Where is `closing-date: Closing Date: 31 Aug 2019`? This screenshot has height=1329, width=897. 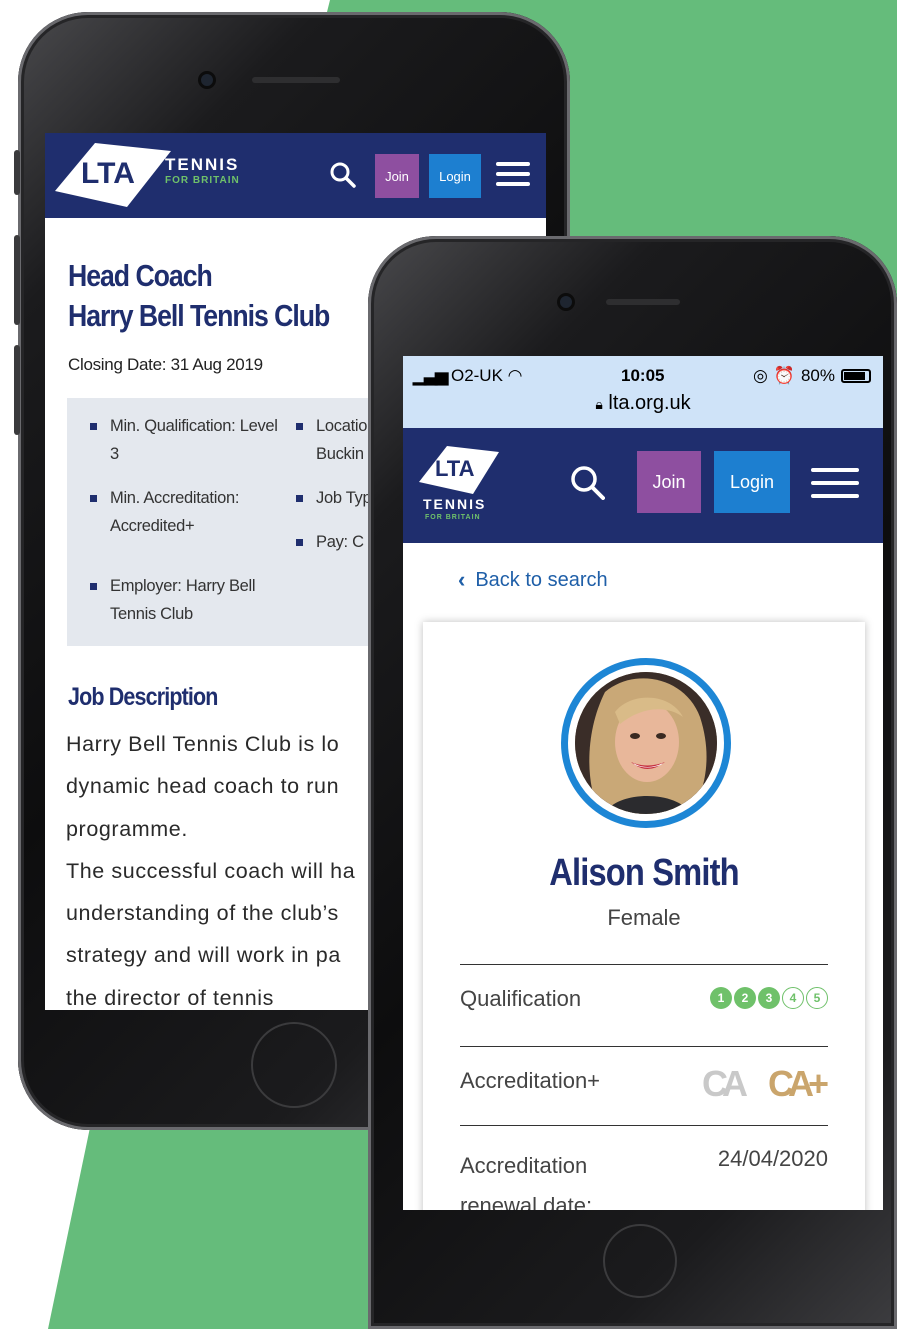
closing-date: Closing Date: 31 Aug 2019 is located at coordinates (165, 364).